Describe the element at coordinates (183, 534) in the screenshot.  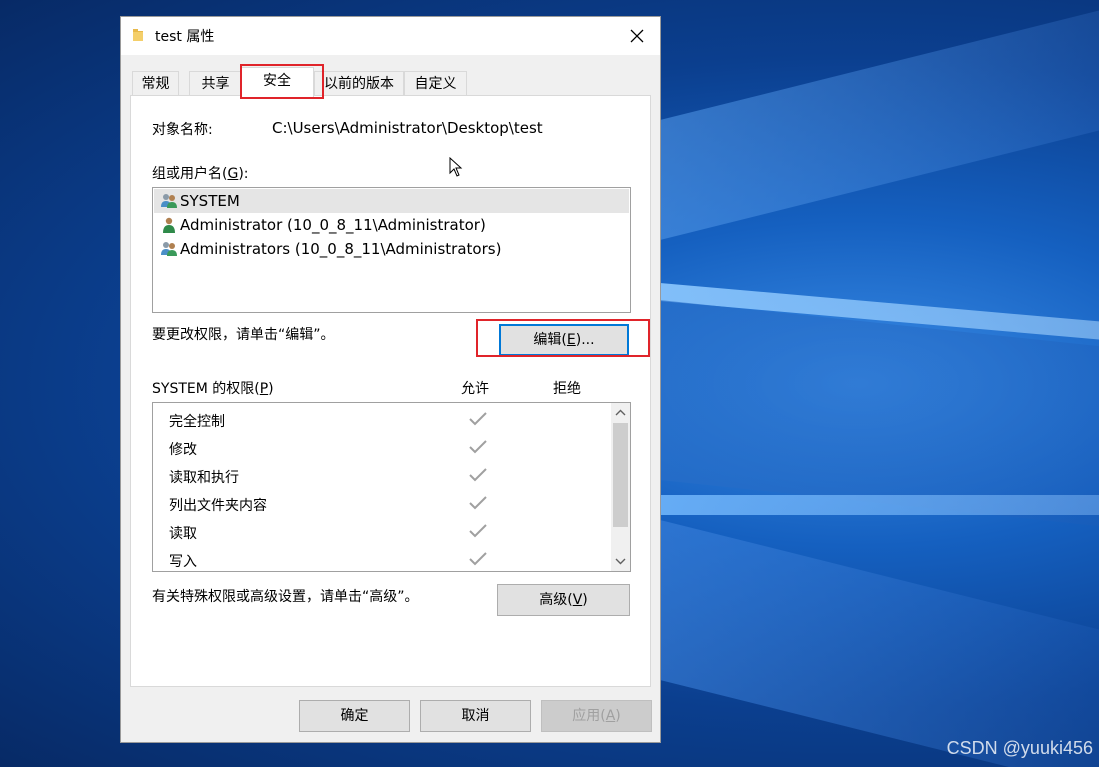
I see `permission-name: 读取` at that location.